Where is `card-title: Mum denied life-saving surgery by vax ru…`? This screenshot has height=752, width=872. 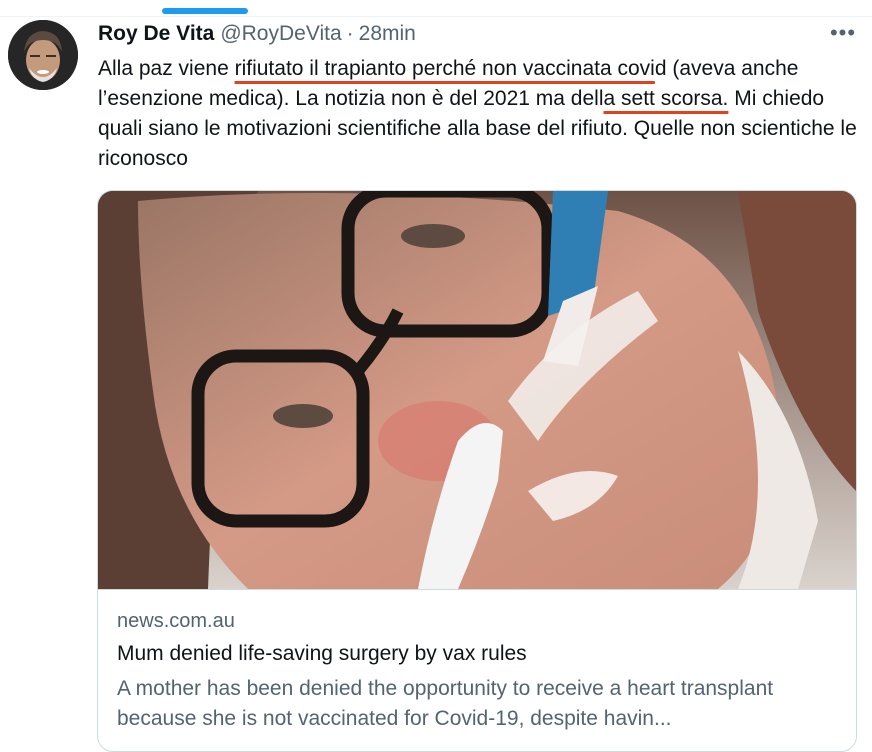 card-title: Mum denied life-saving surgery by vax ru… is located at coordinates (322, 654).